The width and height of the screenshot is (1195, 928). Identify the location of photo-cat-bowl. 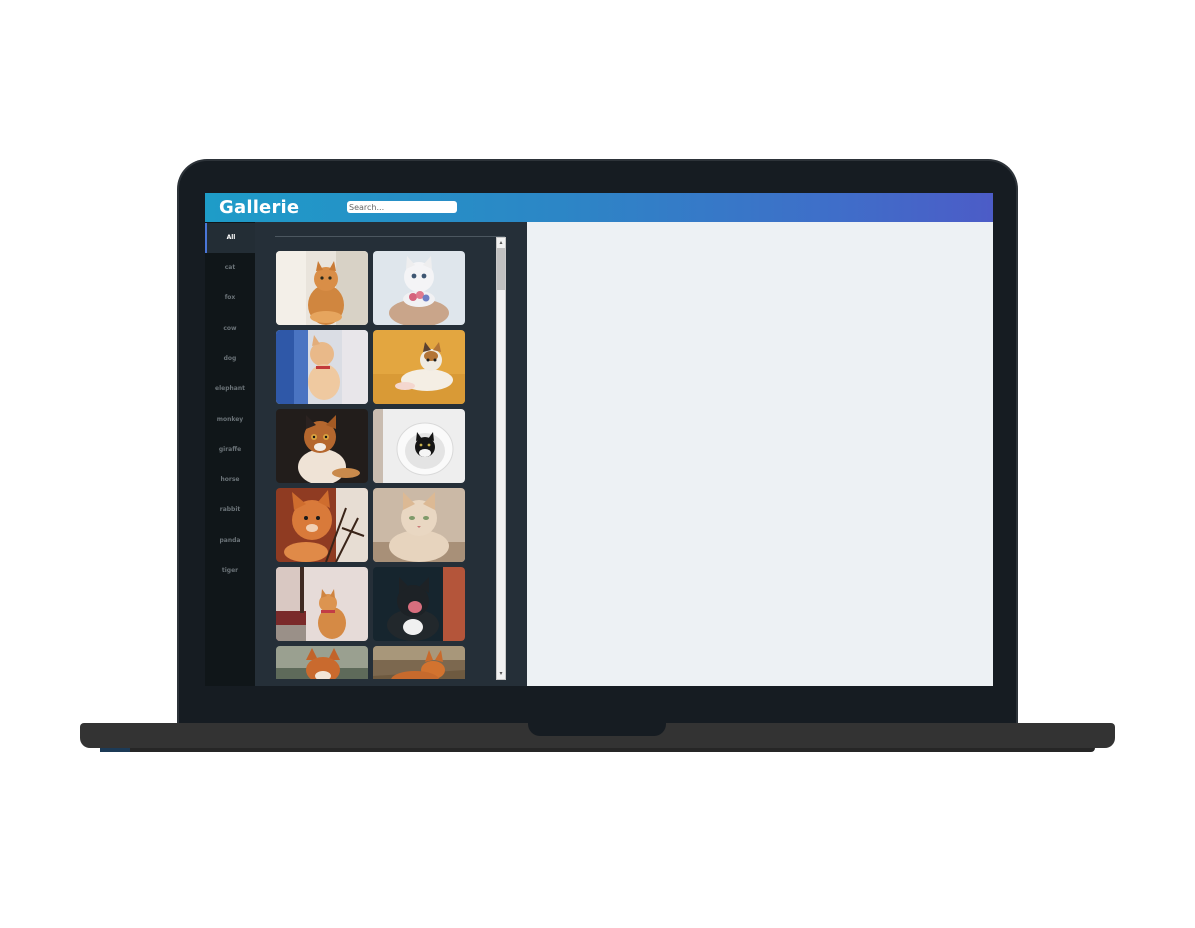
(419, 446).